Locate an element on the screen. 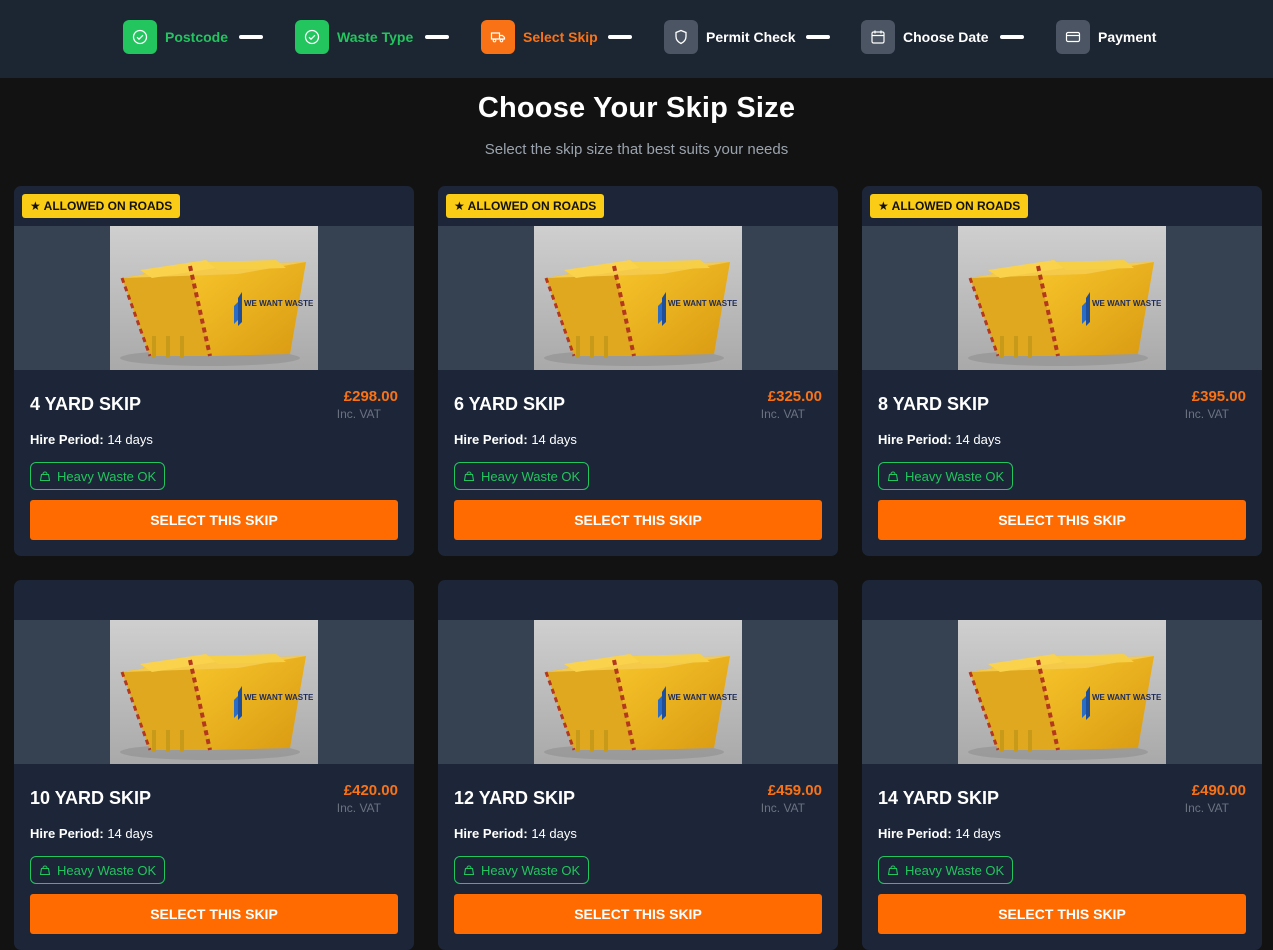 This screenshot has width=1273, height=950. step-permit-check: Permit Check is located at coordinates (729, 37).